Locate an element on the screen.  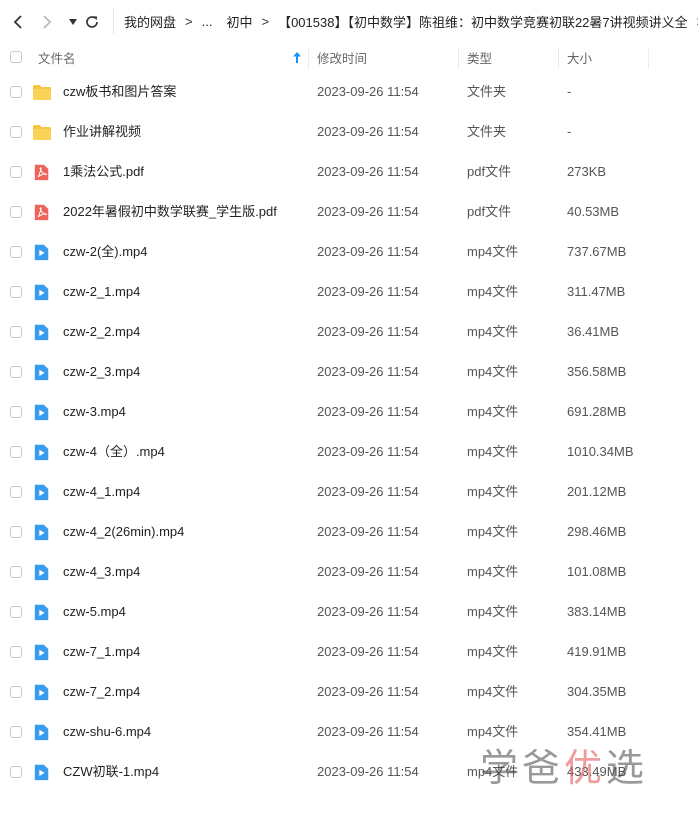
file-row: czw-7_2.mp4 2023-09-26 11:54 mp4文件 304.35MB is located at coordinates (349, 692).